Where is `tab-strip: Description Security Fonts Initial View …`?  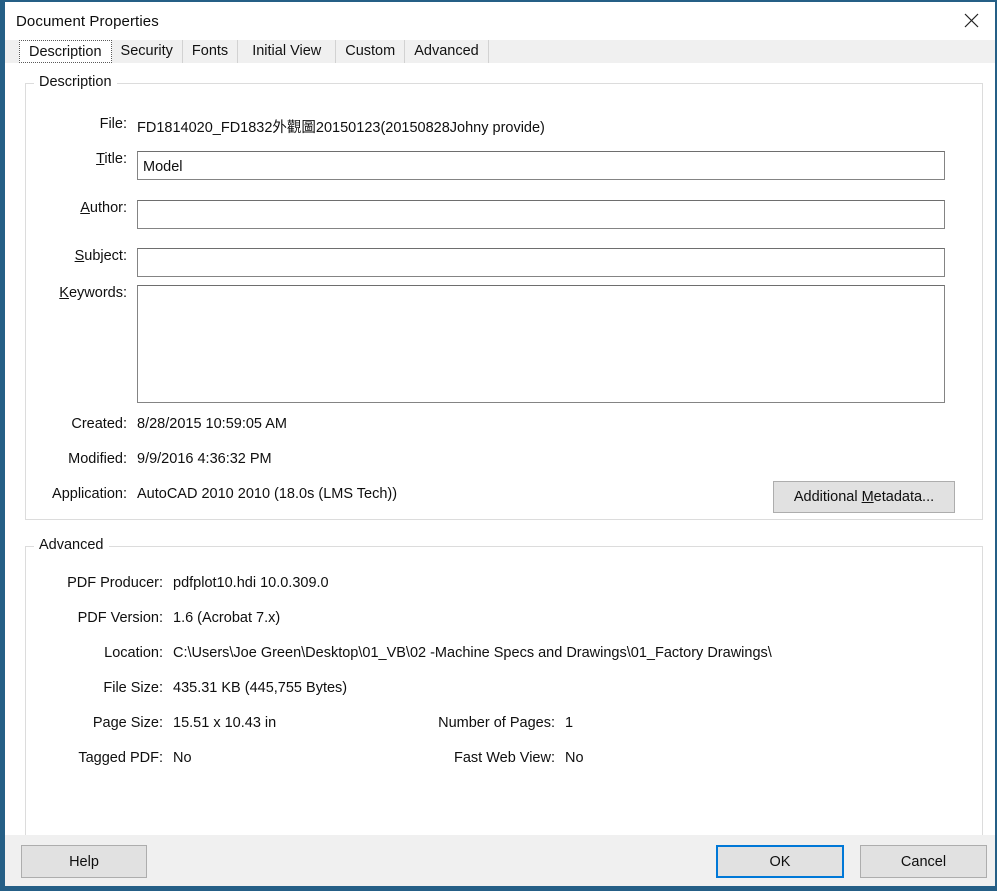
tab-strip: Description Security Fonts Initial View … is located at coordinates (500, 51).